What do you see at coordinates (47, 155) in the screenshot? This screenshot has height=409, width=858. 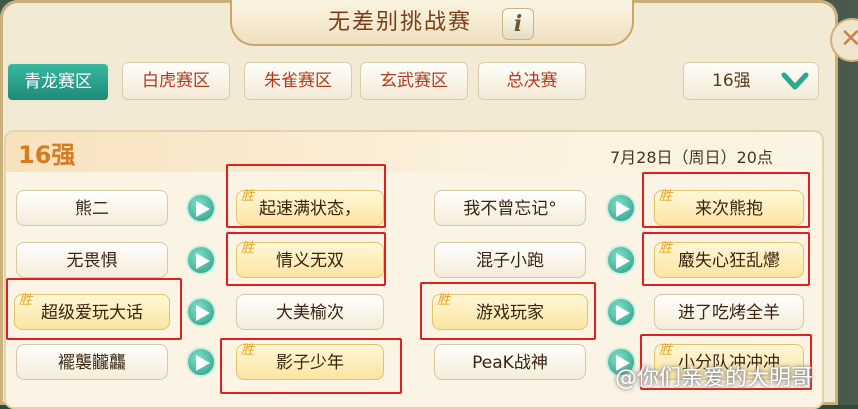 I see `round-title: 16强` at bounding box center [47, 155].